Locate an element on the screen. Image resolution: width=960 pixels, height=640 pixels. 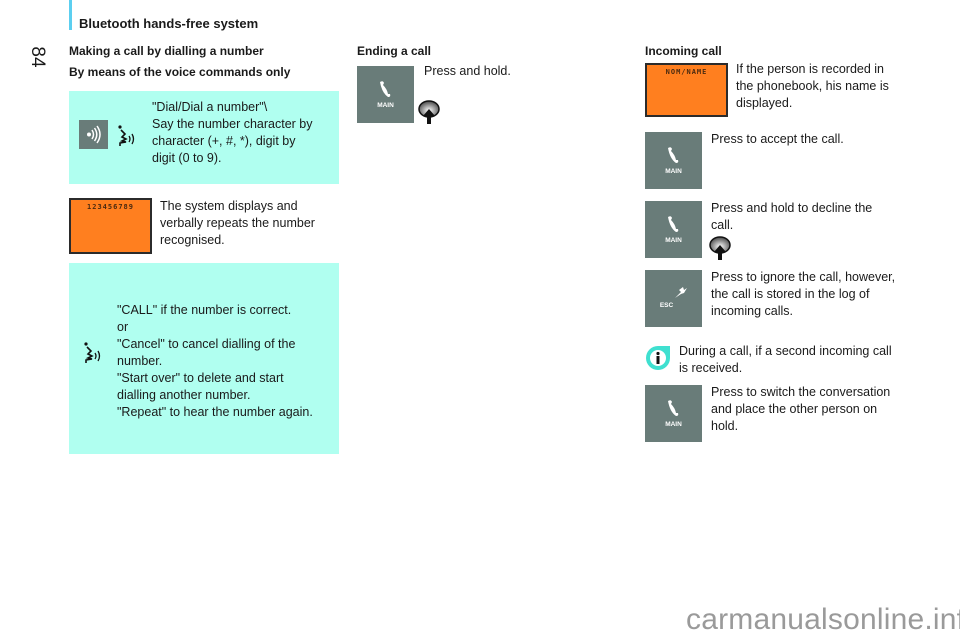
decline-text: Press and hold to decline the call. is located at coordinates (821, 217).